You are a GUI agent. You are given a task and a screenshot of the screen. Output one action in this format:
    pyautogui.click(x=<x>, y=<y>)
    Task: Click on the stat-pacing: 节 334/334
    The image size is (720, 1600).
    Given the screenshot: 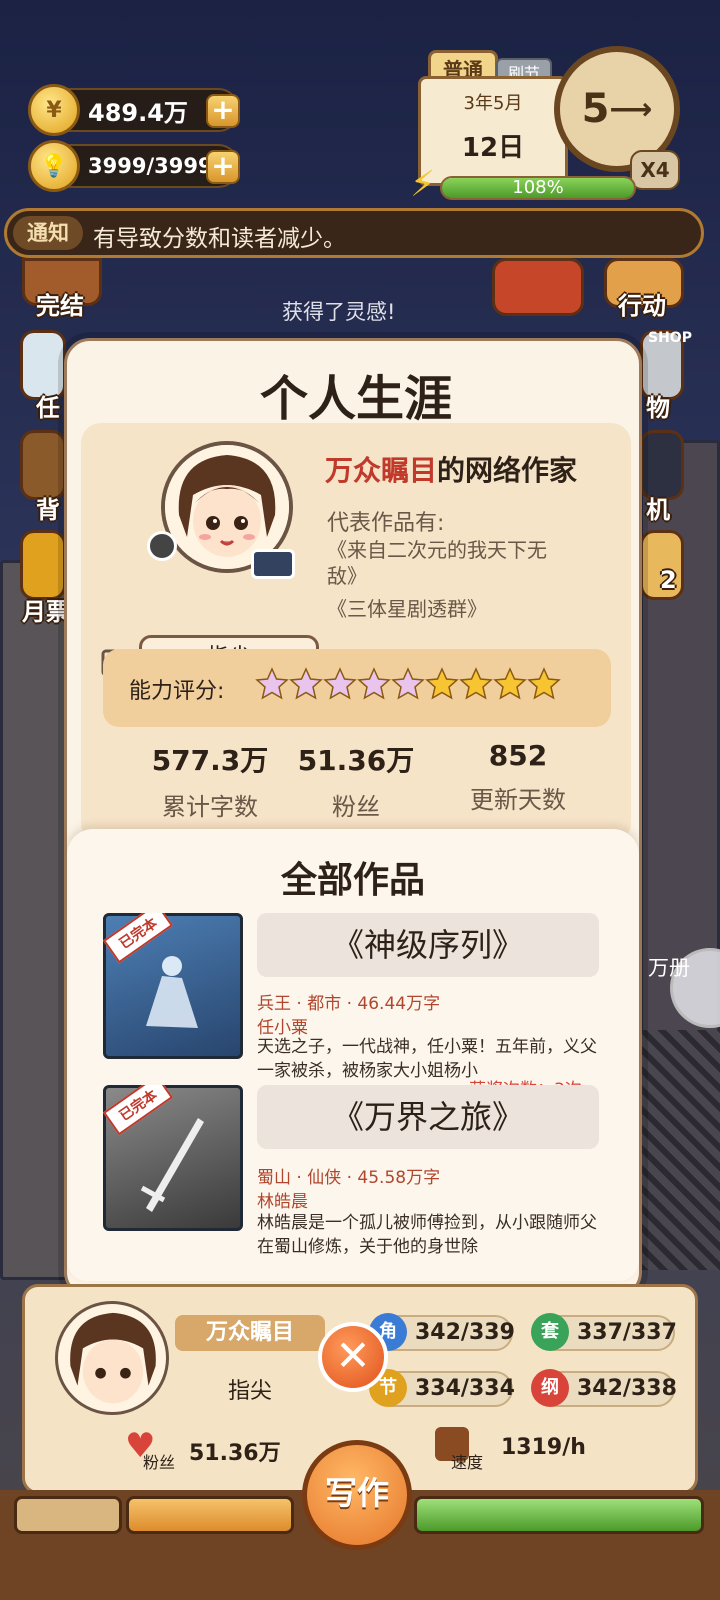 What is the action you would take?
    pyautogui.click(x=442, y=1388)
    